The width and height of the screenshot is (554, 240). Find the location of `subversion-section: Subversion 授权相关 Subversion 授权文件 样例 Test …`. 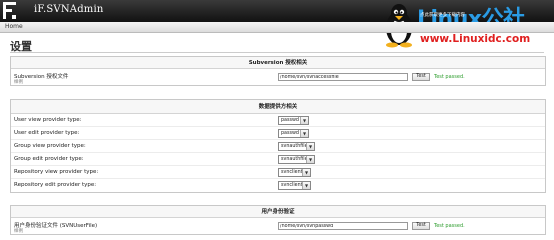

subversion-section: Subversion 授权相关 Subversion 授权文件 样例 Test … is located at coordinates (278, 71).